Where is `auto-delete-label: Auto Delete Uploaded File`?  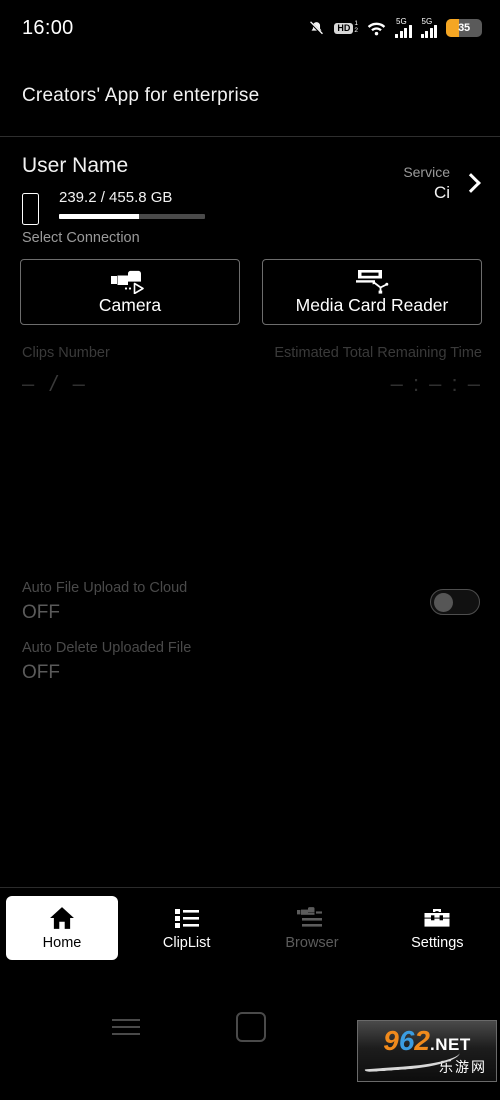
auto-delete-label: Auto Delete Uploaded File is located at coordinates (107, 648).